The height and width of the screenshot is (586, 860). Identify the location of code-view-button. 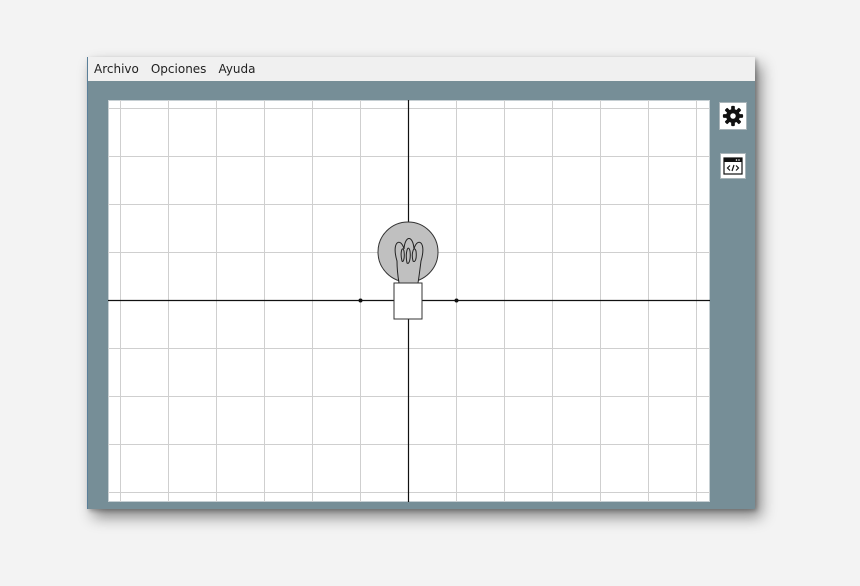
(733, 166).